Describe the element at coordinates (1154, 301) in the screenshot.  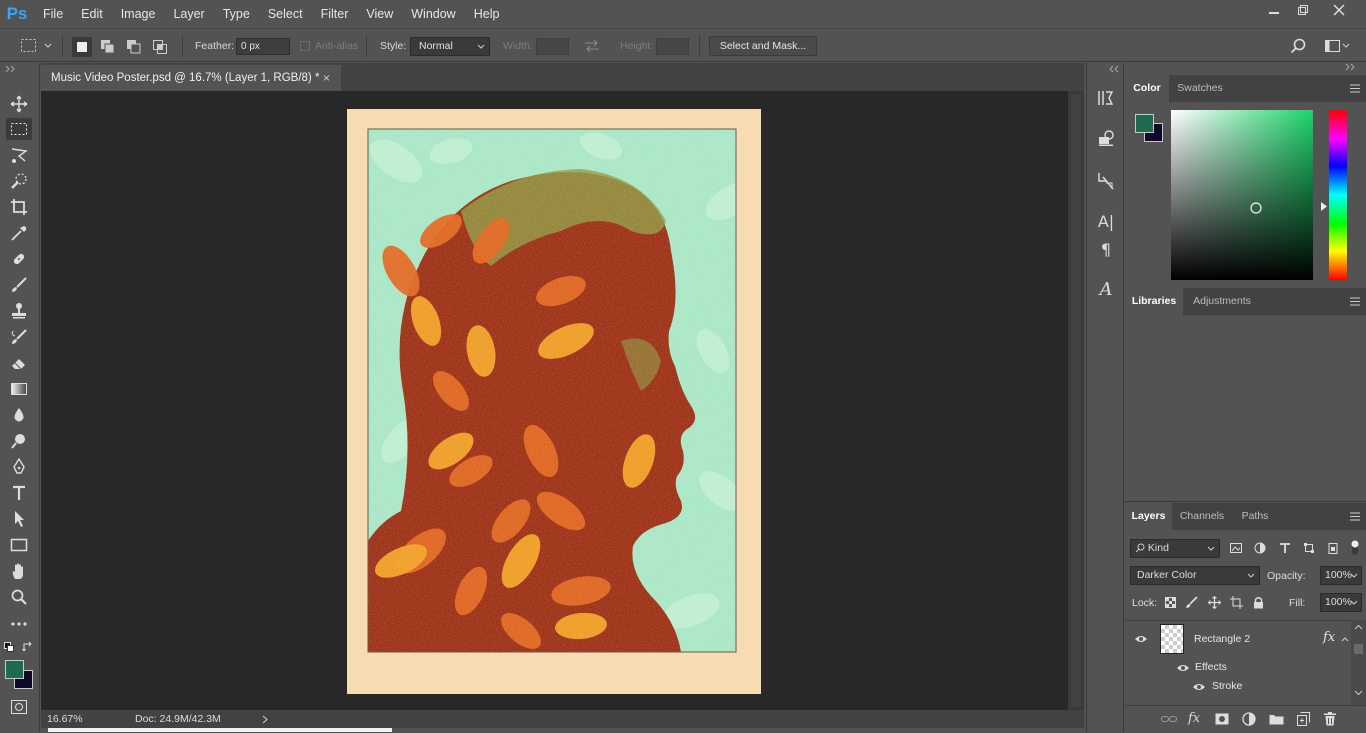
I see `tab-libraries: Libraries` at that location.